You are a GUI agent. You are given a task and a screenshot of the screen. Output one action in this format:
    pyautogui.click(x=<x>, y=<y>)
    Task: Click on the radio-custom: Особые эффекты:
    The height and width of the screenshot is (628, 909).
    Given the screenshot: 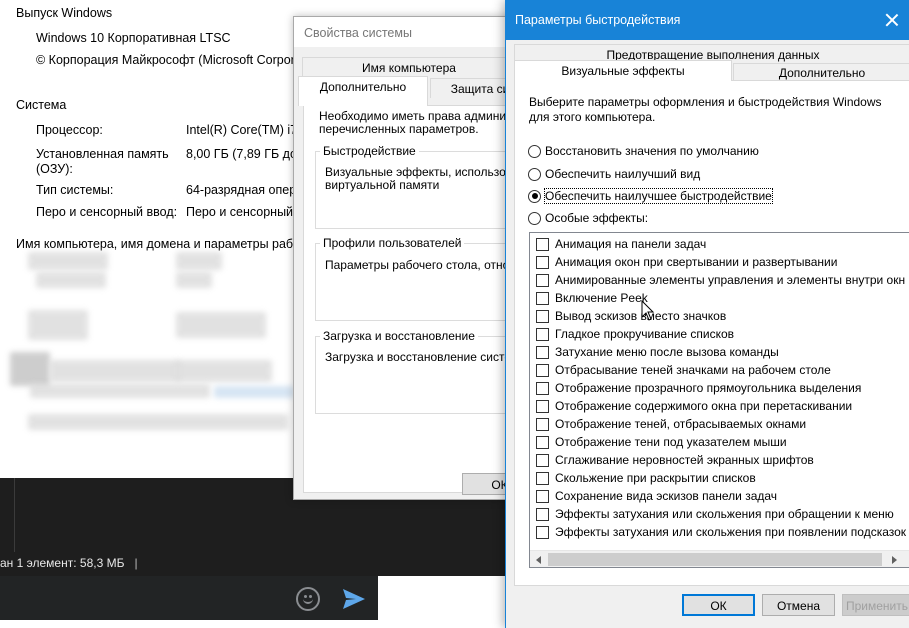 What is the action you would take?
    pyautogui.click(x=588, y=218)
    